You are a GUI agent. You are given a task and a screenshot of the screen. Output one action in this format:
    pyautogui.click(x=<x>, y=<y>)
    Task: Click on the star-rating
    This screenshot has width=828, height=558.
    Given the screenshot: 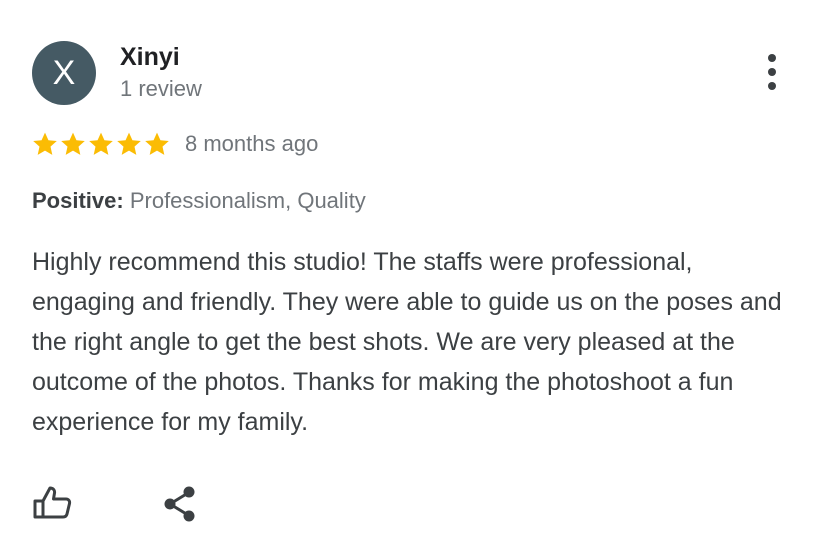 What is the action you would take?
    pyautogui.click(x=101, y=144)
    